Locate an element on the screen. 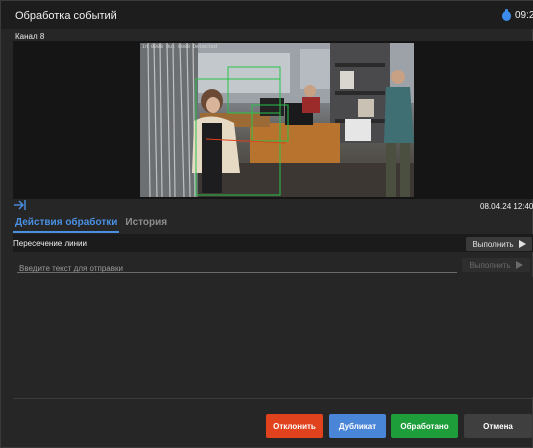  send-message-label: Выполнить is located at coordinates (490, 265).